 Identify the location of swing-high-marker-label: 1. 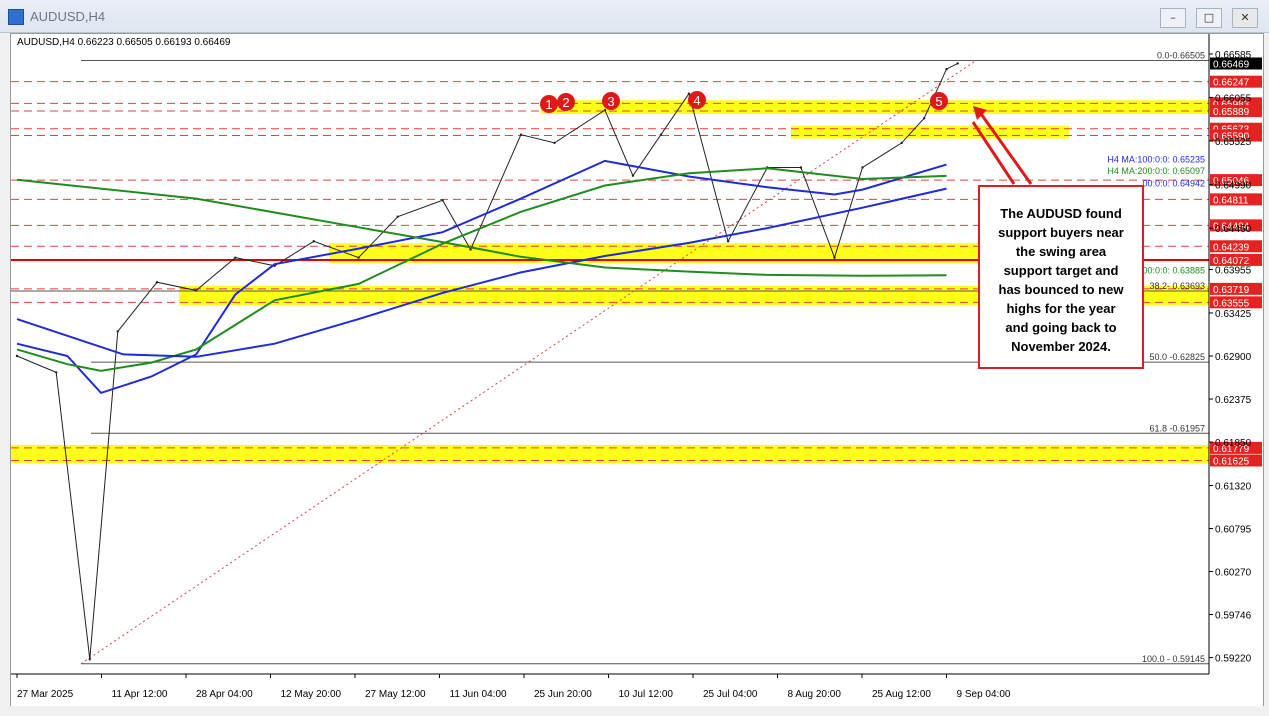
(548, 104).